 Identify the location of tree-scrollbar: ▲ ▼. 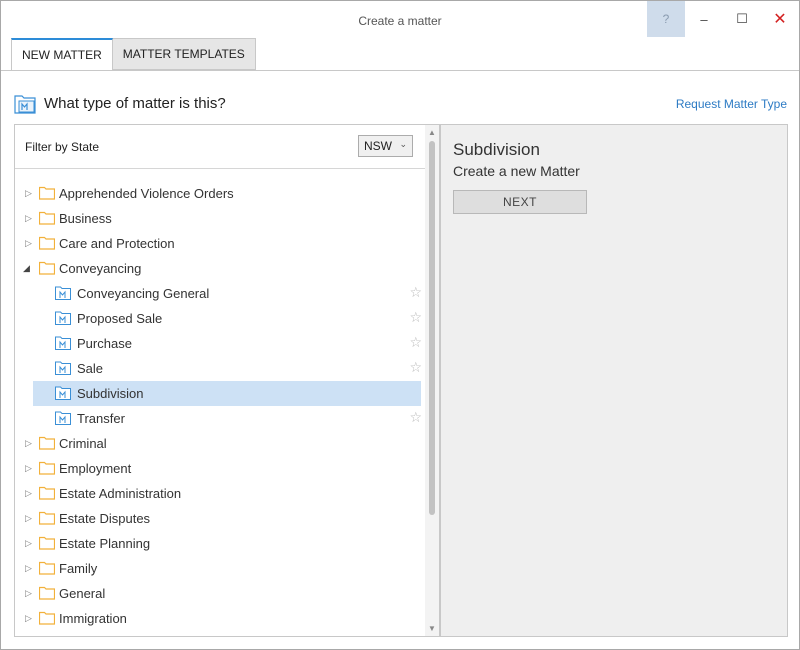
(432, 380).